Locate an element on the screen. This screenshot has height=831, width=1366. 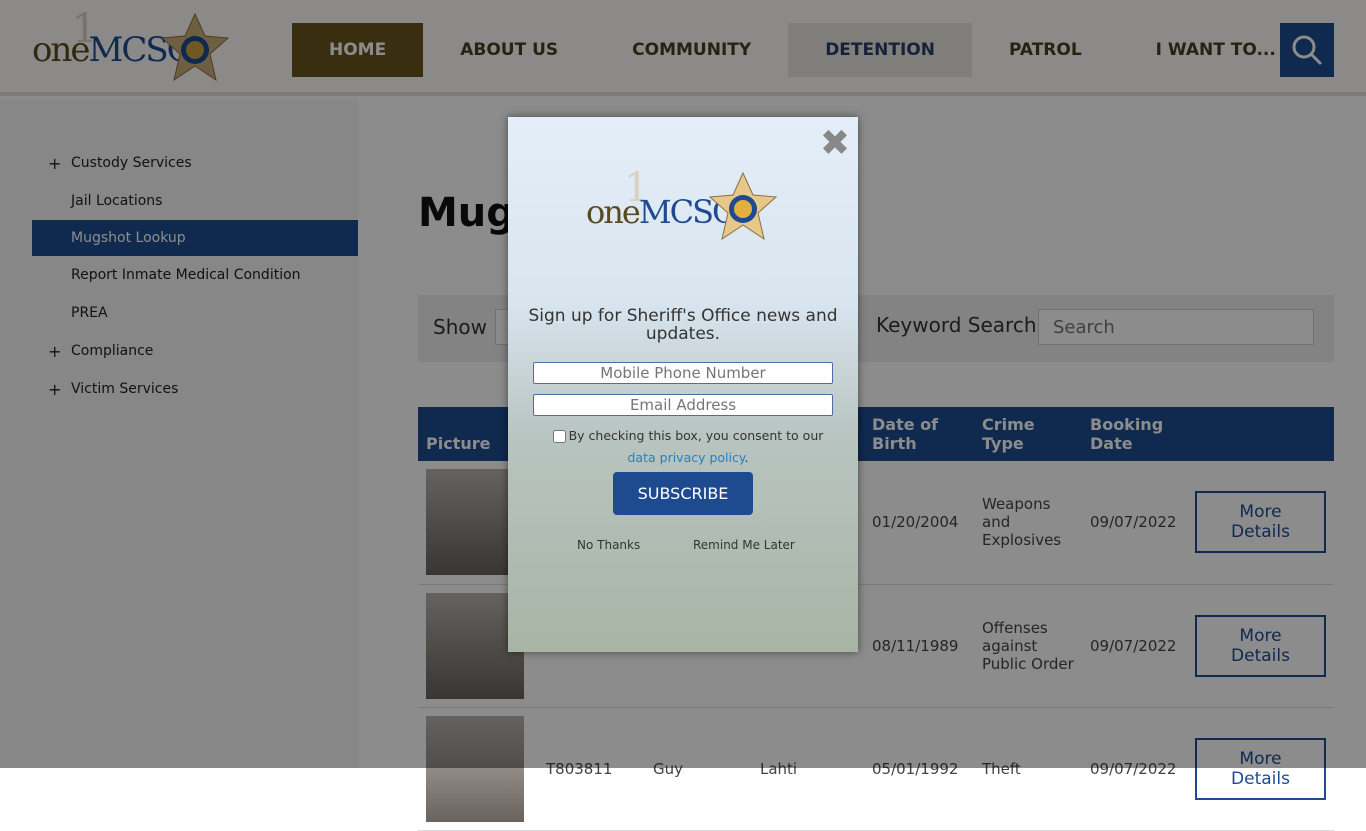
mobile-phone-input is located at coordinates (683, 373).